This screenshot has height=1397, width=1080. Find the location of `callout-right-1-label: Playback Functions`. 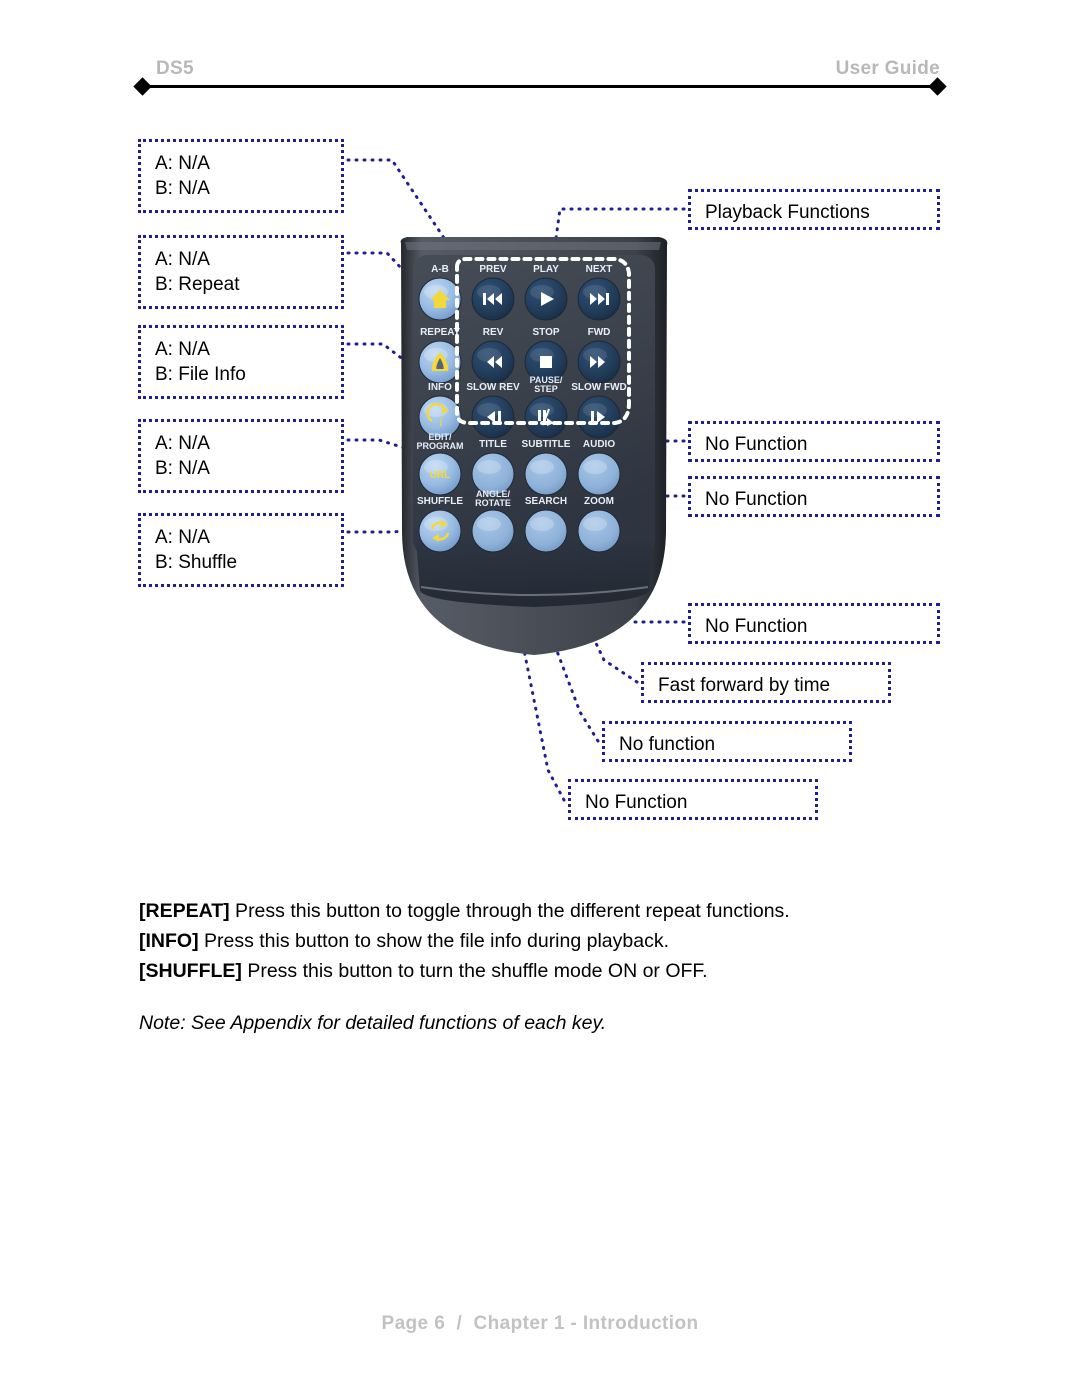

callout-right-1-label: Playback Functions is located at coordinates (787, 212).